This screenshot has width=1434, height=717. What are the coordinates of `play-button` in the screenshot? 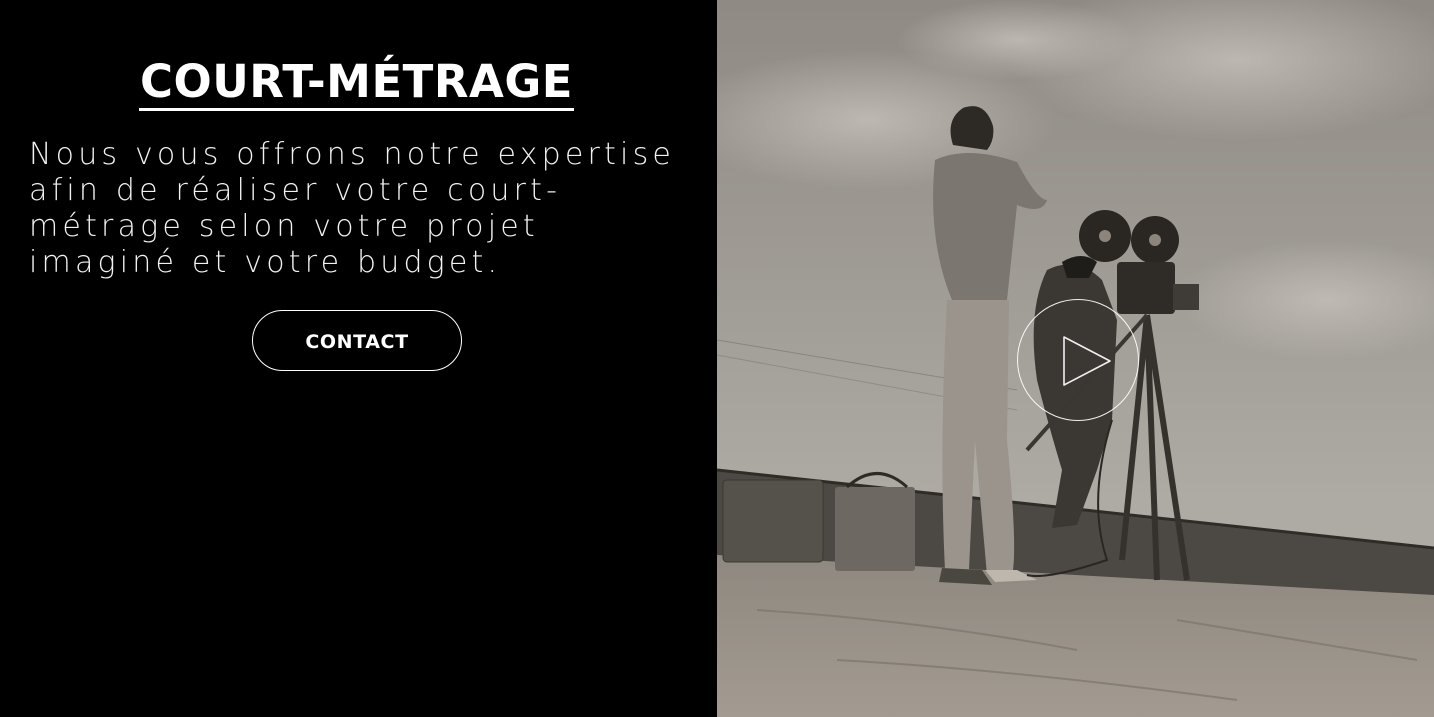 It's located at (1078, 360).